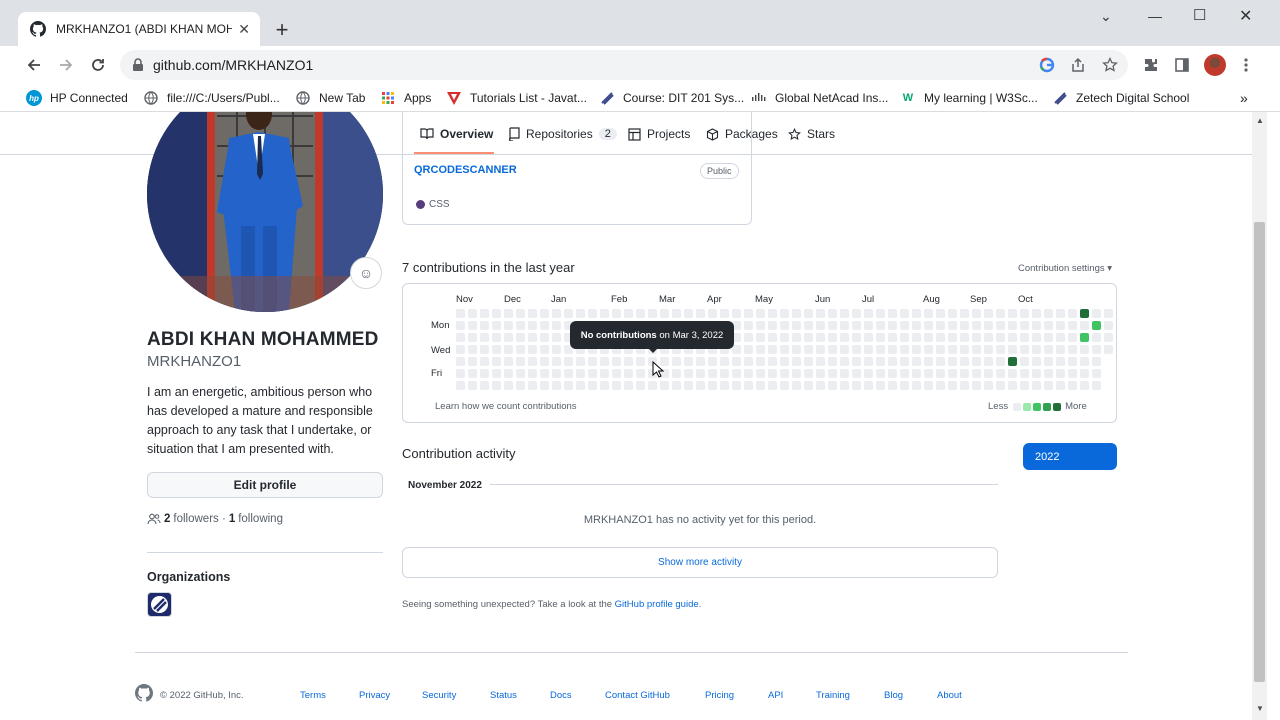 The height and width of the screenshot is (720, 1280). What do you see at coordinates (374, 695) in the screenshot?
I see `footer-link-privacy: Privacy` at bounding box center [374, 695].